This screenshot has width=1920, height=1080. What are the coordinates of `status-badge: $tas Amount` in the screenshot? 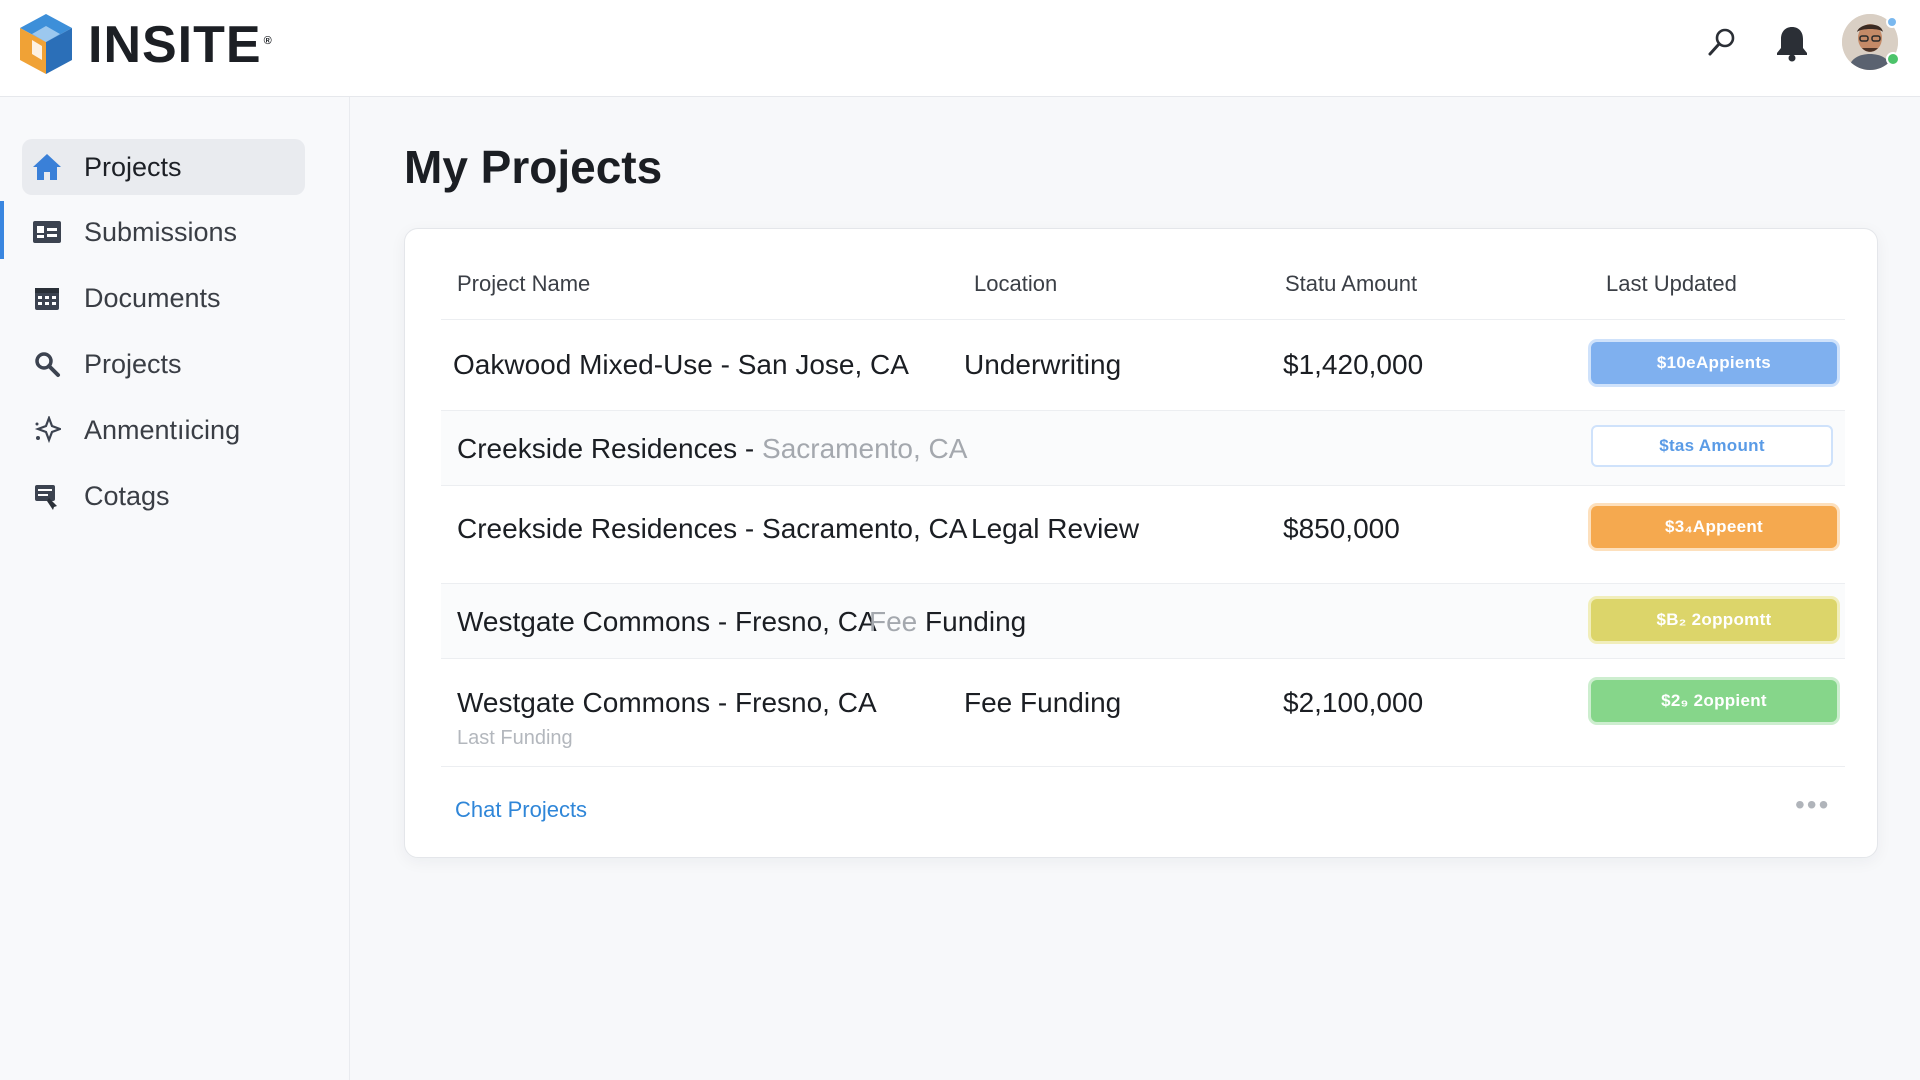 It's located at (1712, 446).